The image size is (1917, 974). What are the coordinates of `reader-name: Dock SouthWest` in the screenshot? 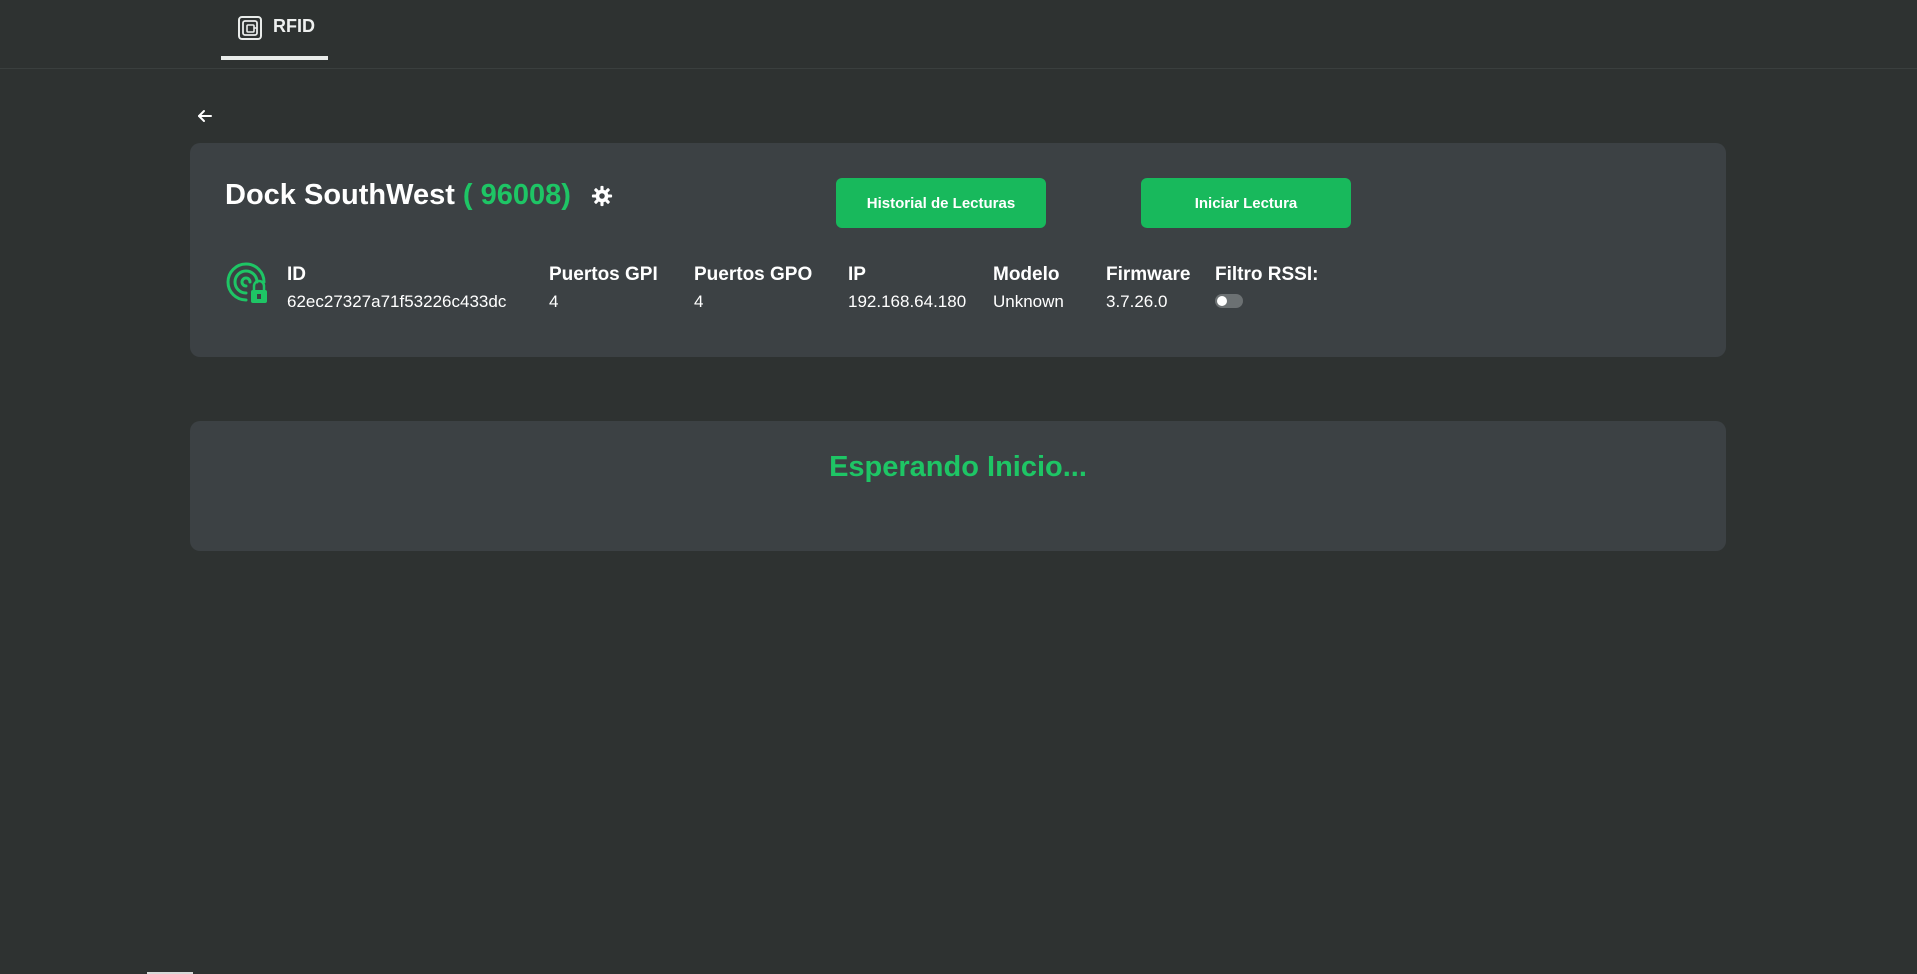 It's located at (340, 195).